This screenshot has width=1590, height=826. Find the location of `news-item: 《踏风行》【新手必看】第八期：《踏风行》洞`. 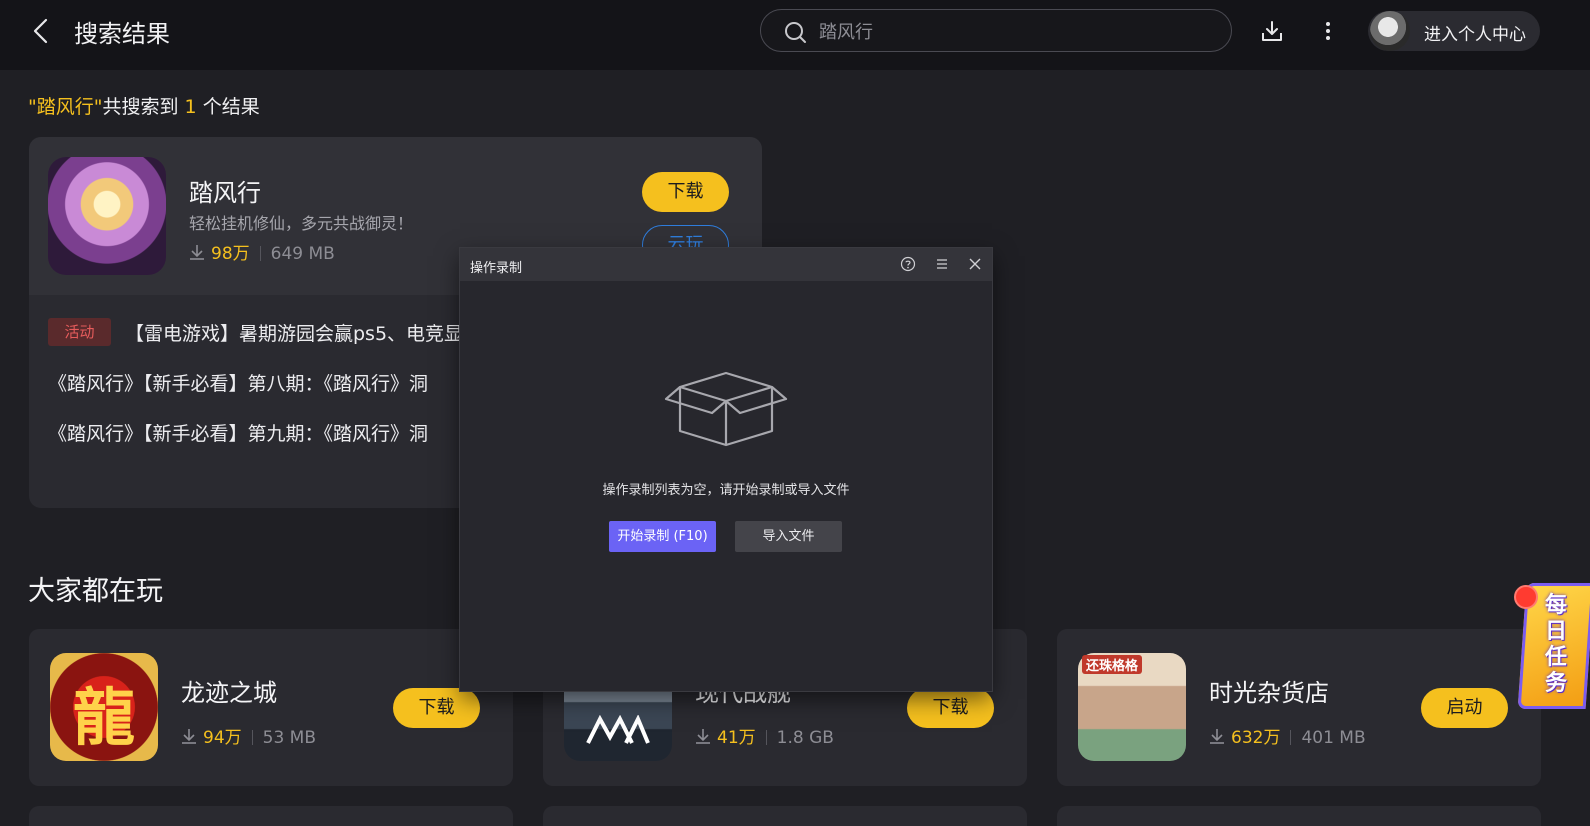

news-item: 《踏风行》【新手必看】第八期：《踏风行》洞 is located at coordinates (238, 382).